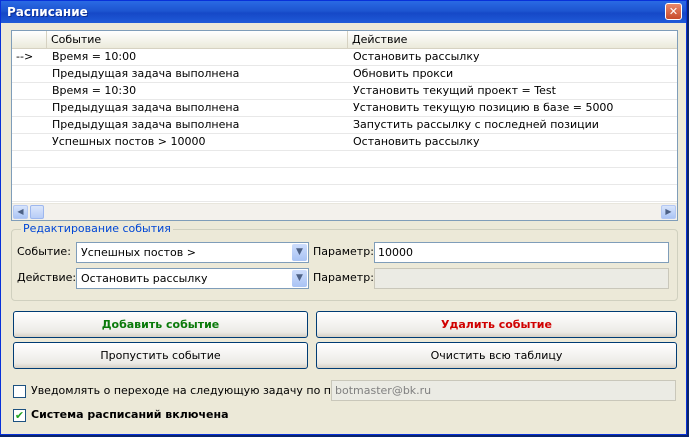 The width and height of the screenshot is (689, 437). I want to click on param2-label: Параметр:, so click(343, 277).